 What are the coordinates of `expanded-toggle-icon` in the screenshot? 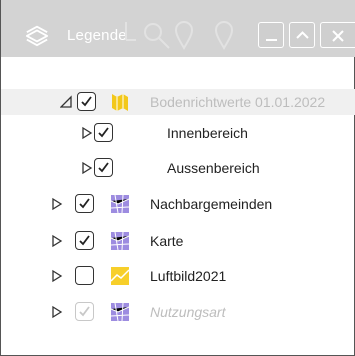 It's located at (67, 102).